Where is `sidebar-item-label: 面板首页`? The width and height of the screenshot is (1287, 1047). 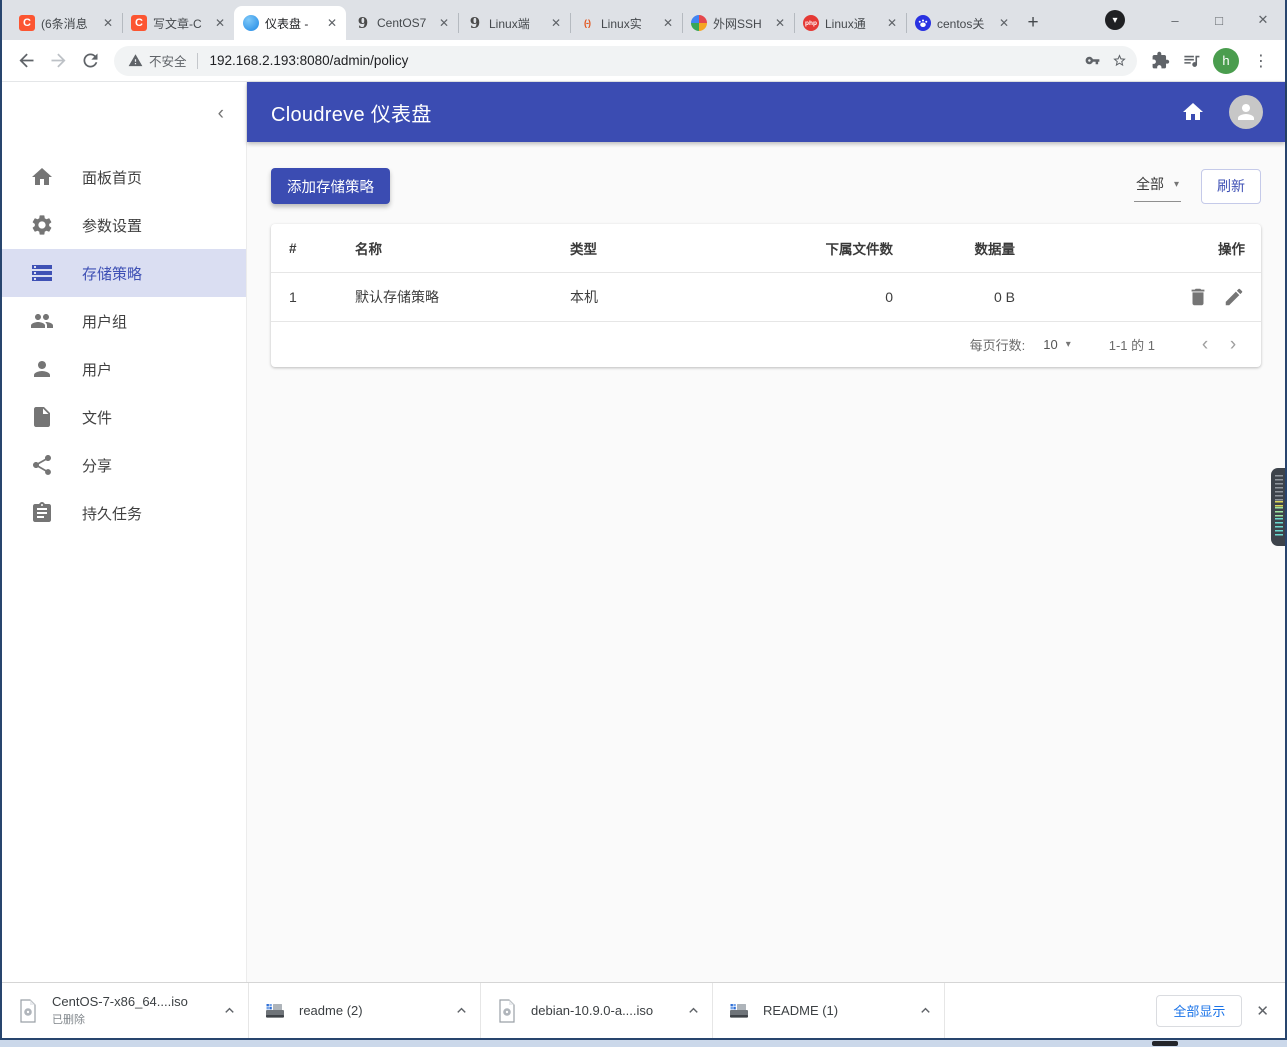
sidebar-item-label: 面板首页 is located at coordinates (112, 178).